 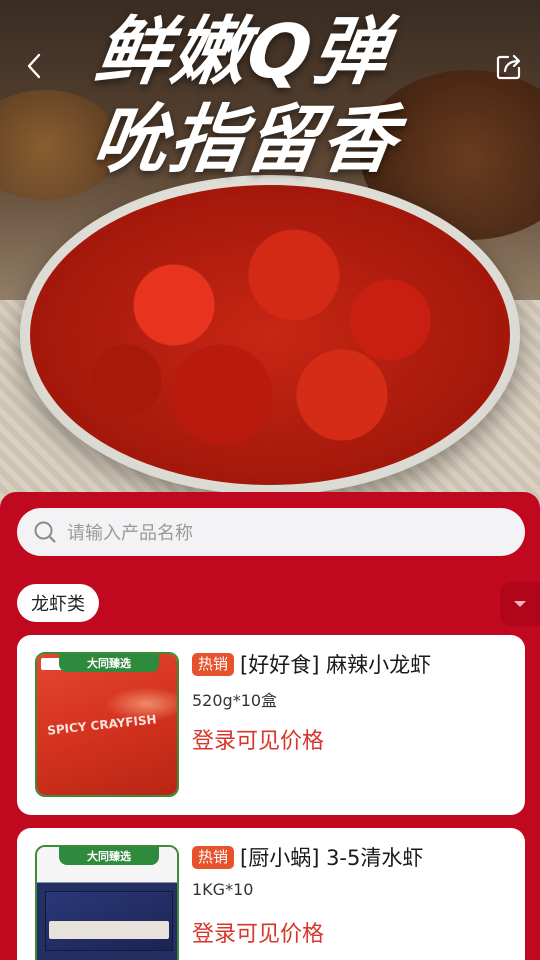 What do you see at coordinates (352, 702) in the screenshot?
I see `product-info: 热销 [好好食] 麻辣小龙虾 520g*10盒 登录可见价格` at bounding box center [352, 702].